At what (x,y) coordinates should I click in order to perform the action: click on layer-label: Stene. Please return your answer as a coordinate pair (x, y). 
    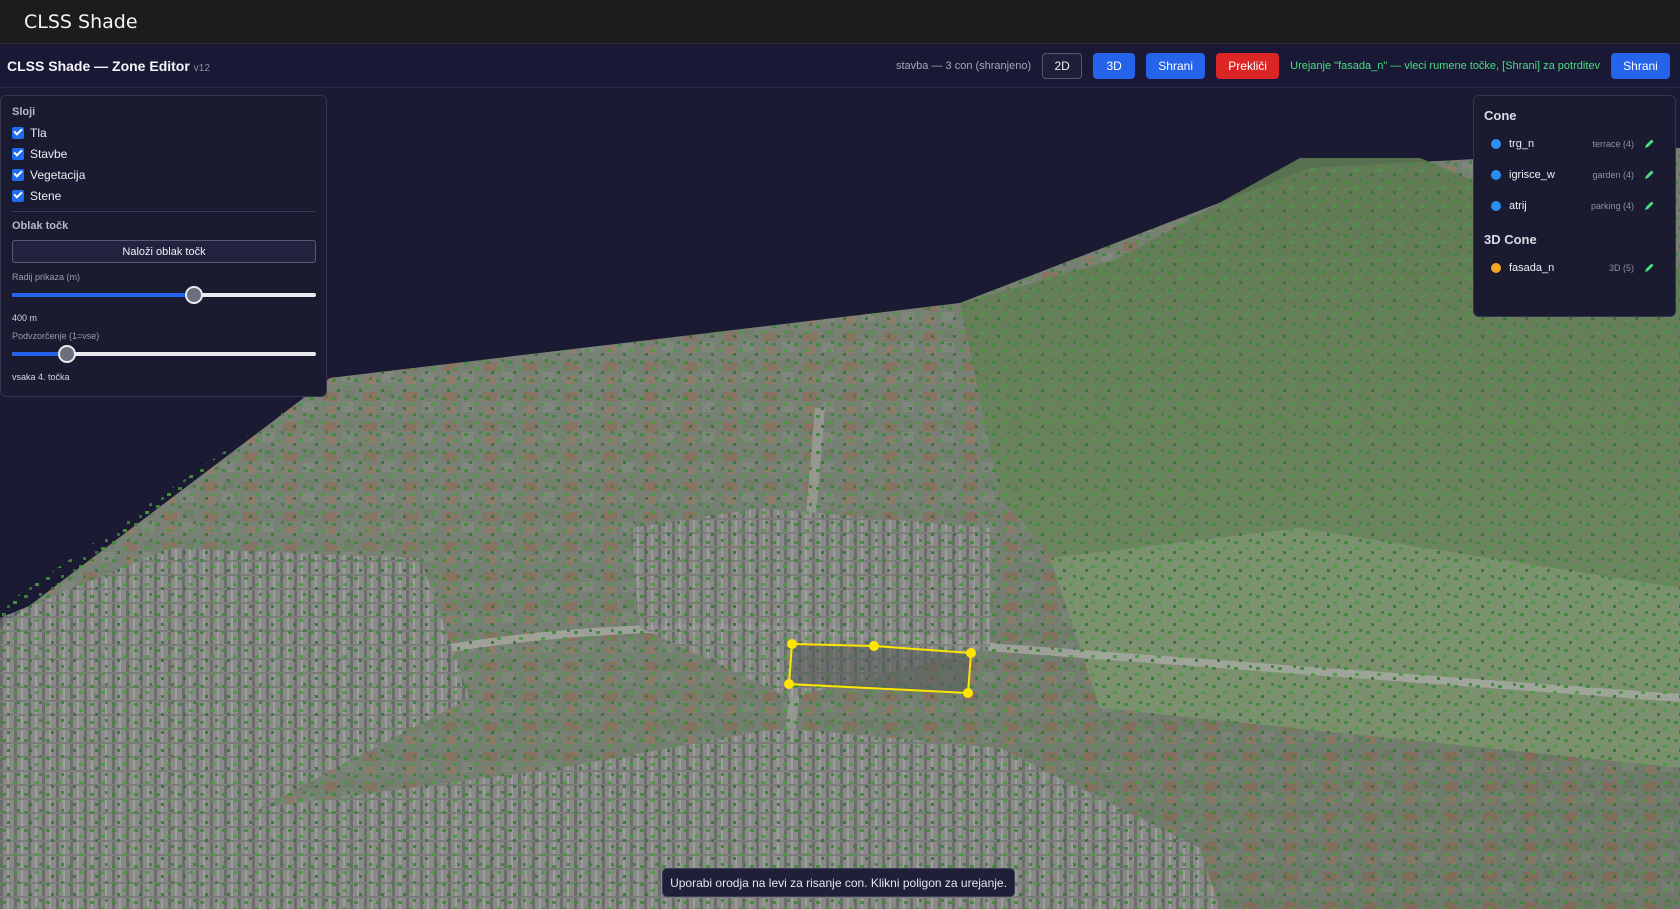
    Looking at the image, I should click on (46, 195).